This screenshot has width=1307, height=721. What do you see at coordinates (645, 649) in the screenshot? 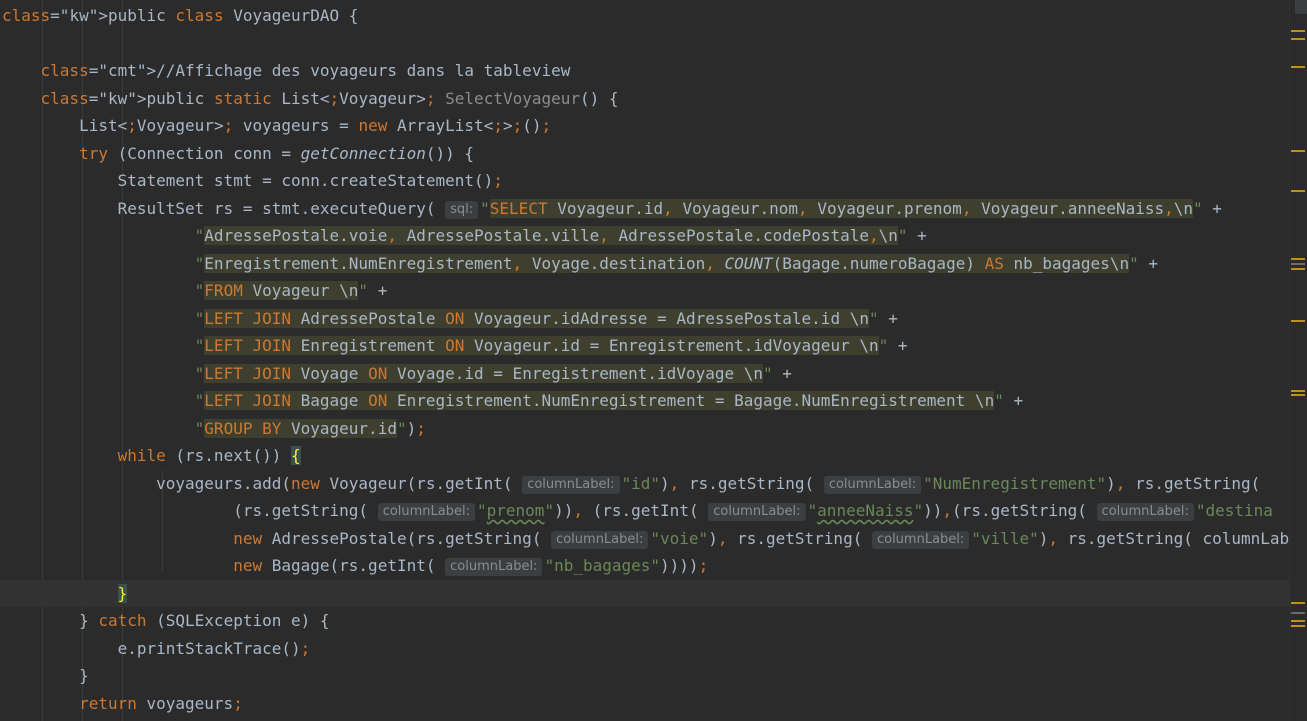
I see `code-line: e.printStackTrace();` at bounding box center [645, 649].